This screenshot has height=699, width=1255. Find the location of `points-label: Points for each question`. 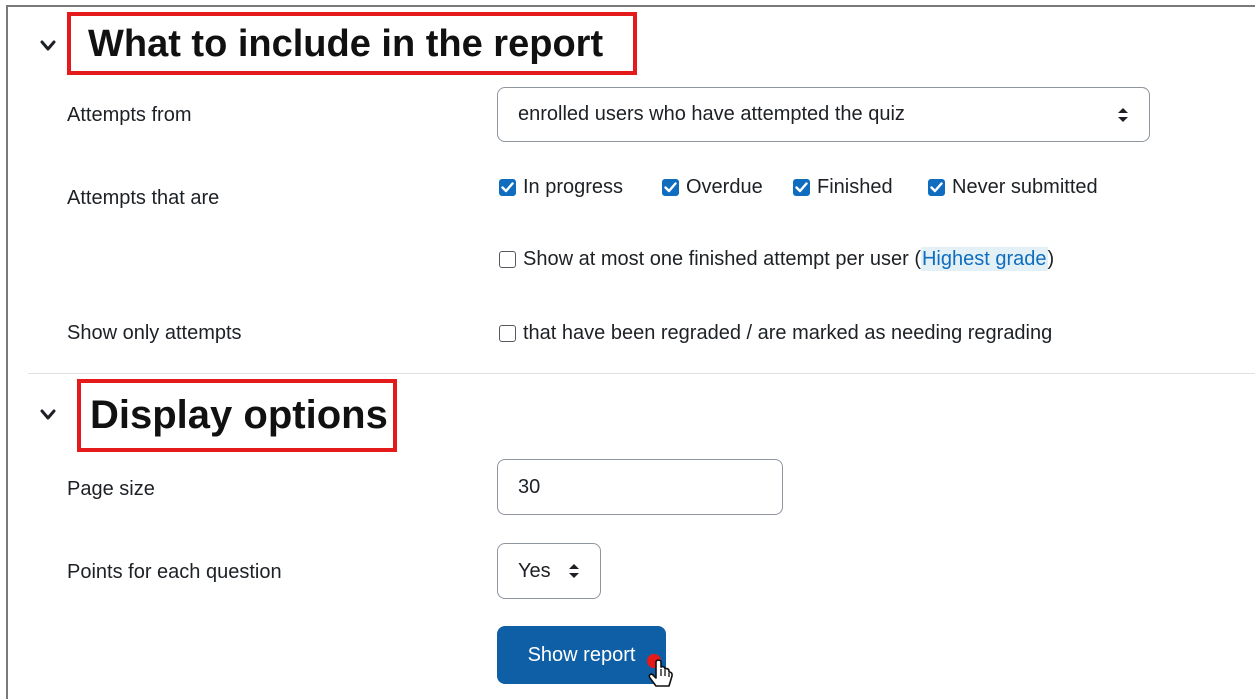

points-label: Points for each question is located at coordinates (174, 572).